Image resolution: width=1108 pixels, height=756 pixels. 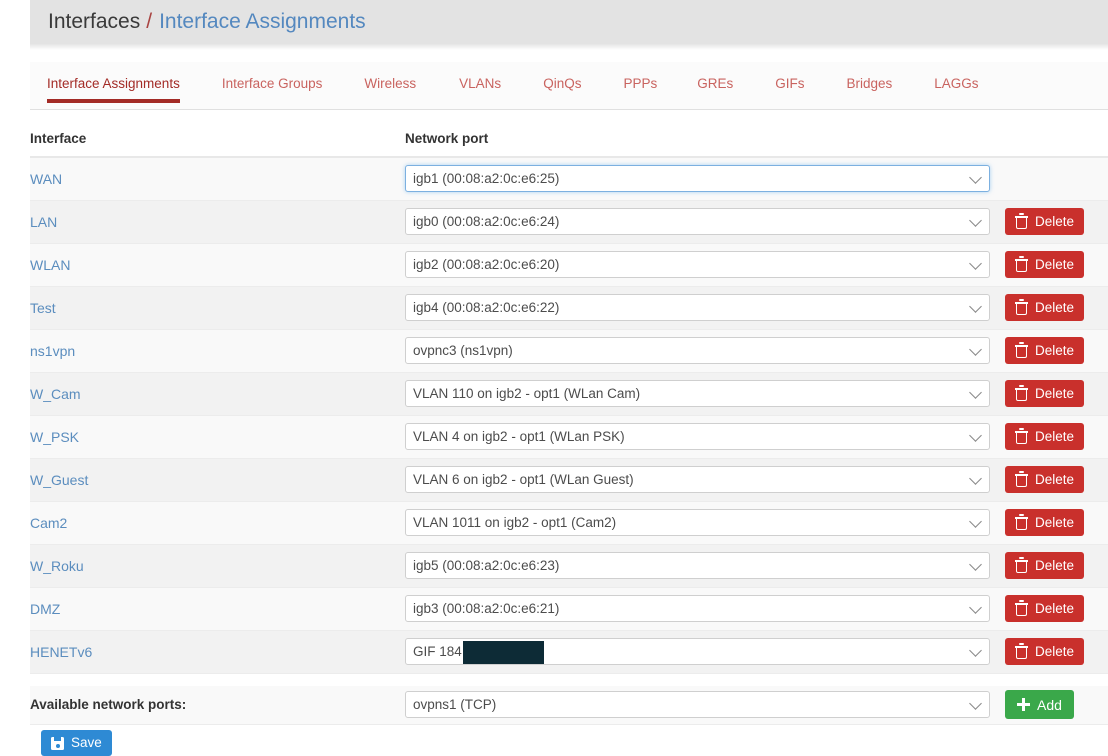 I want to click on tab-ppps: PPPs, so click(x=640, y=82).